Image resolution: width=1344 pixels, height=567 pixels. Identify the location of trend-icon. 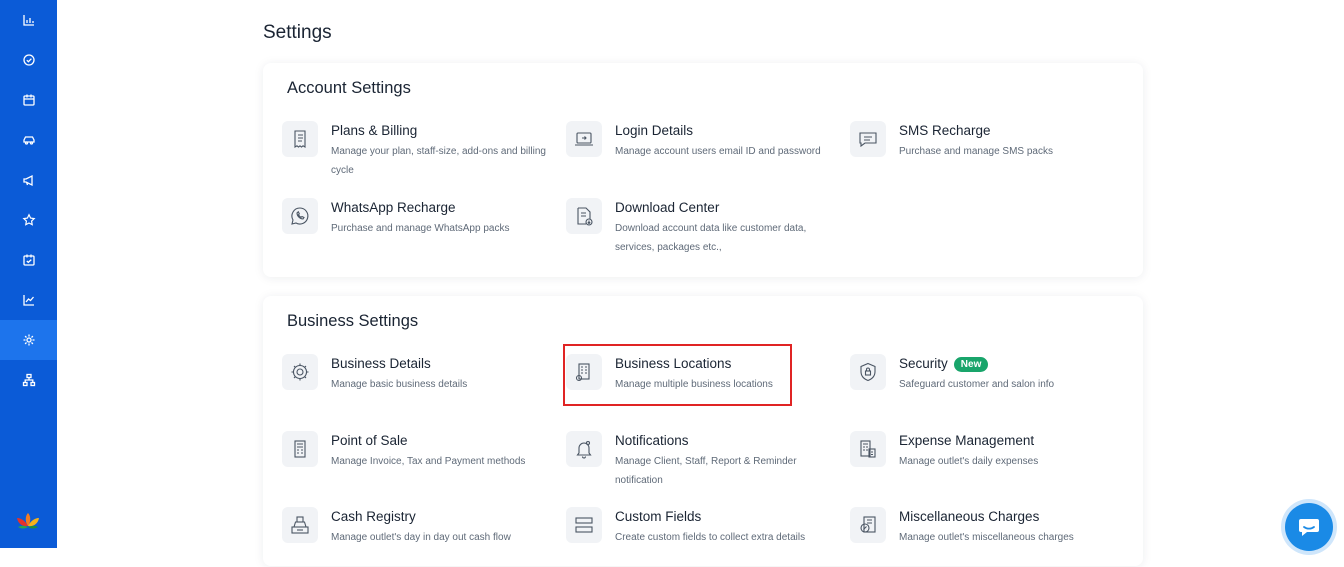
(28, 300).